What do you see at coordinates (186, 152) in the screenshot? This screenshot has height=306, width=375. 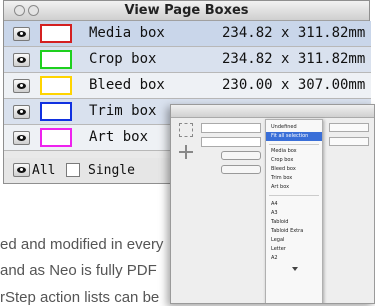 I see `crosshair-icon` at bounding box center [186, 152].